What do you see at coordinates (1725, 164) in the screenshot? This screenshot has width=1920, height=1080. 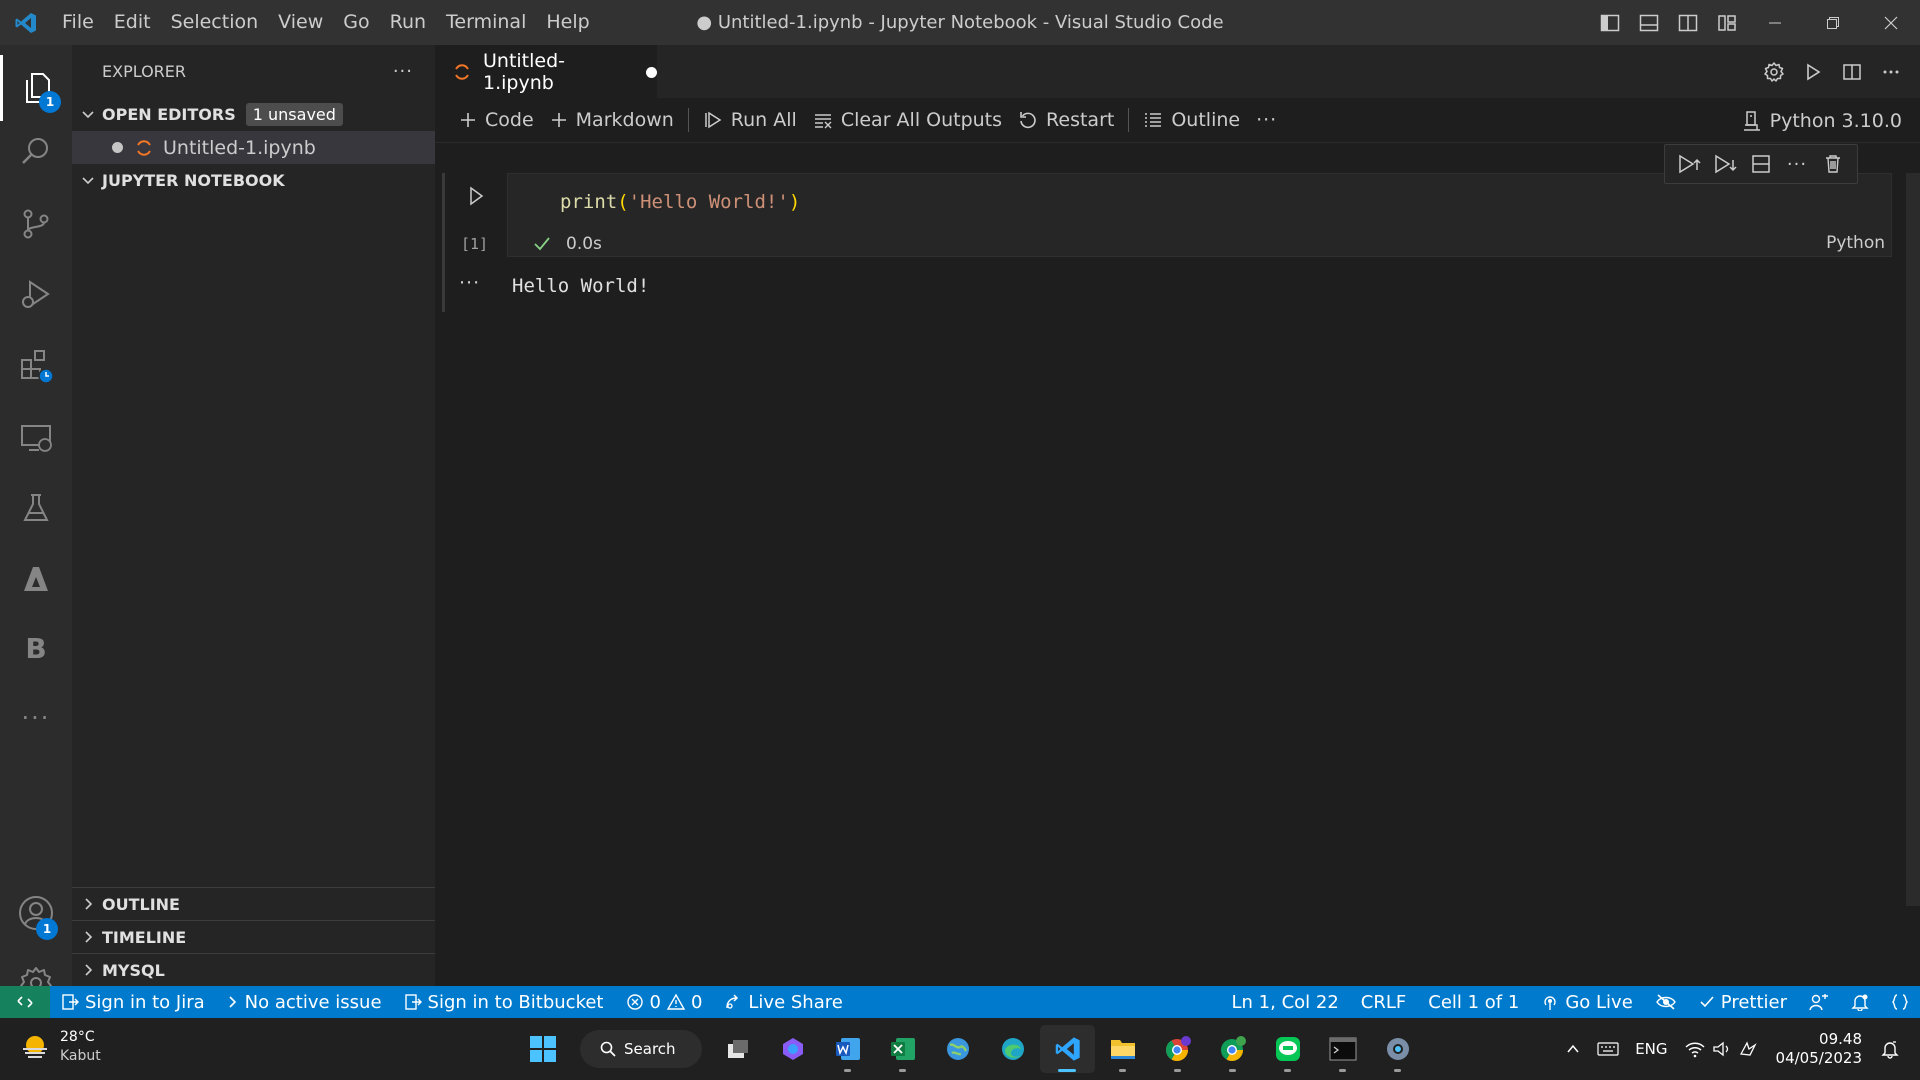 I see `execute-below-icon` at bounding box center [1725, 164].